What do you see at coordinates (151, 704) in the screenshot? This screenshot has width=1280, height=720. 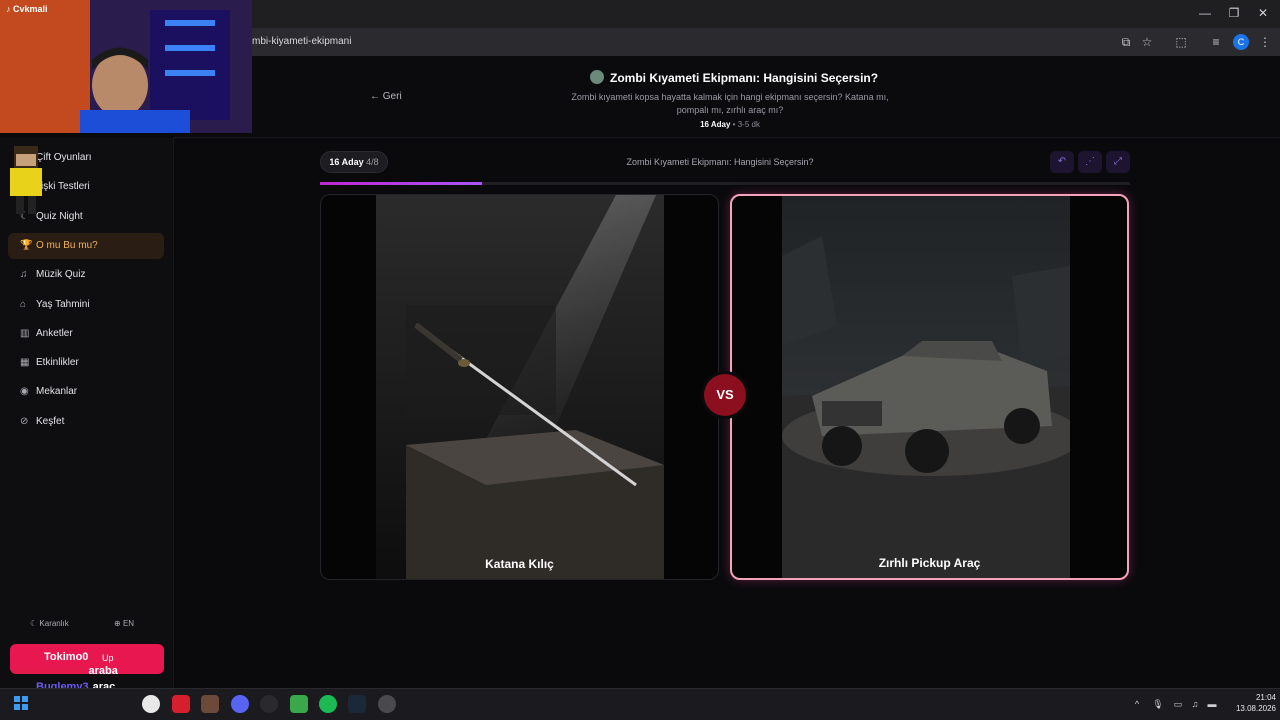 I see `chrome-taskbar-icon` at bounding box center [151, 704].